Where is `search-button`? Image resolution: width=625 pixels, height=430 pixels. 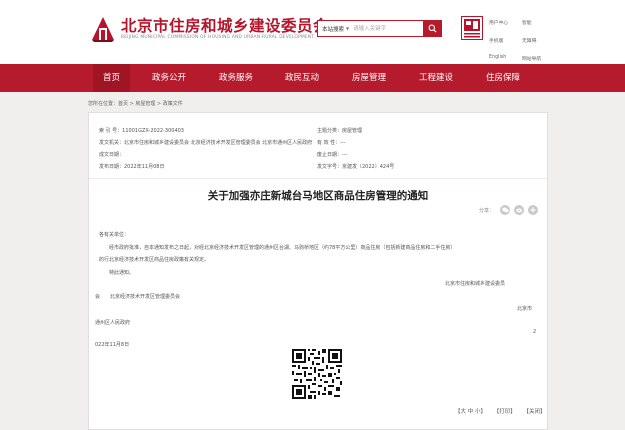 search-button is located at coordinates (432, 28).